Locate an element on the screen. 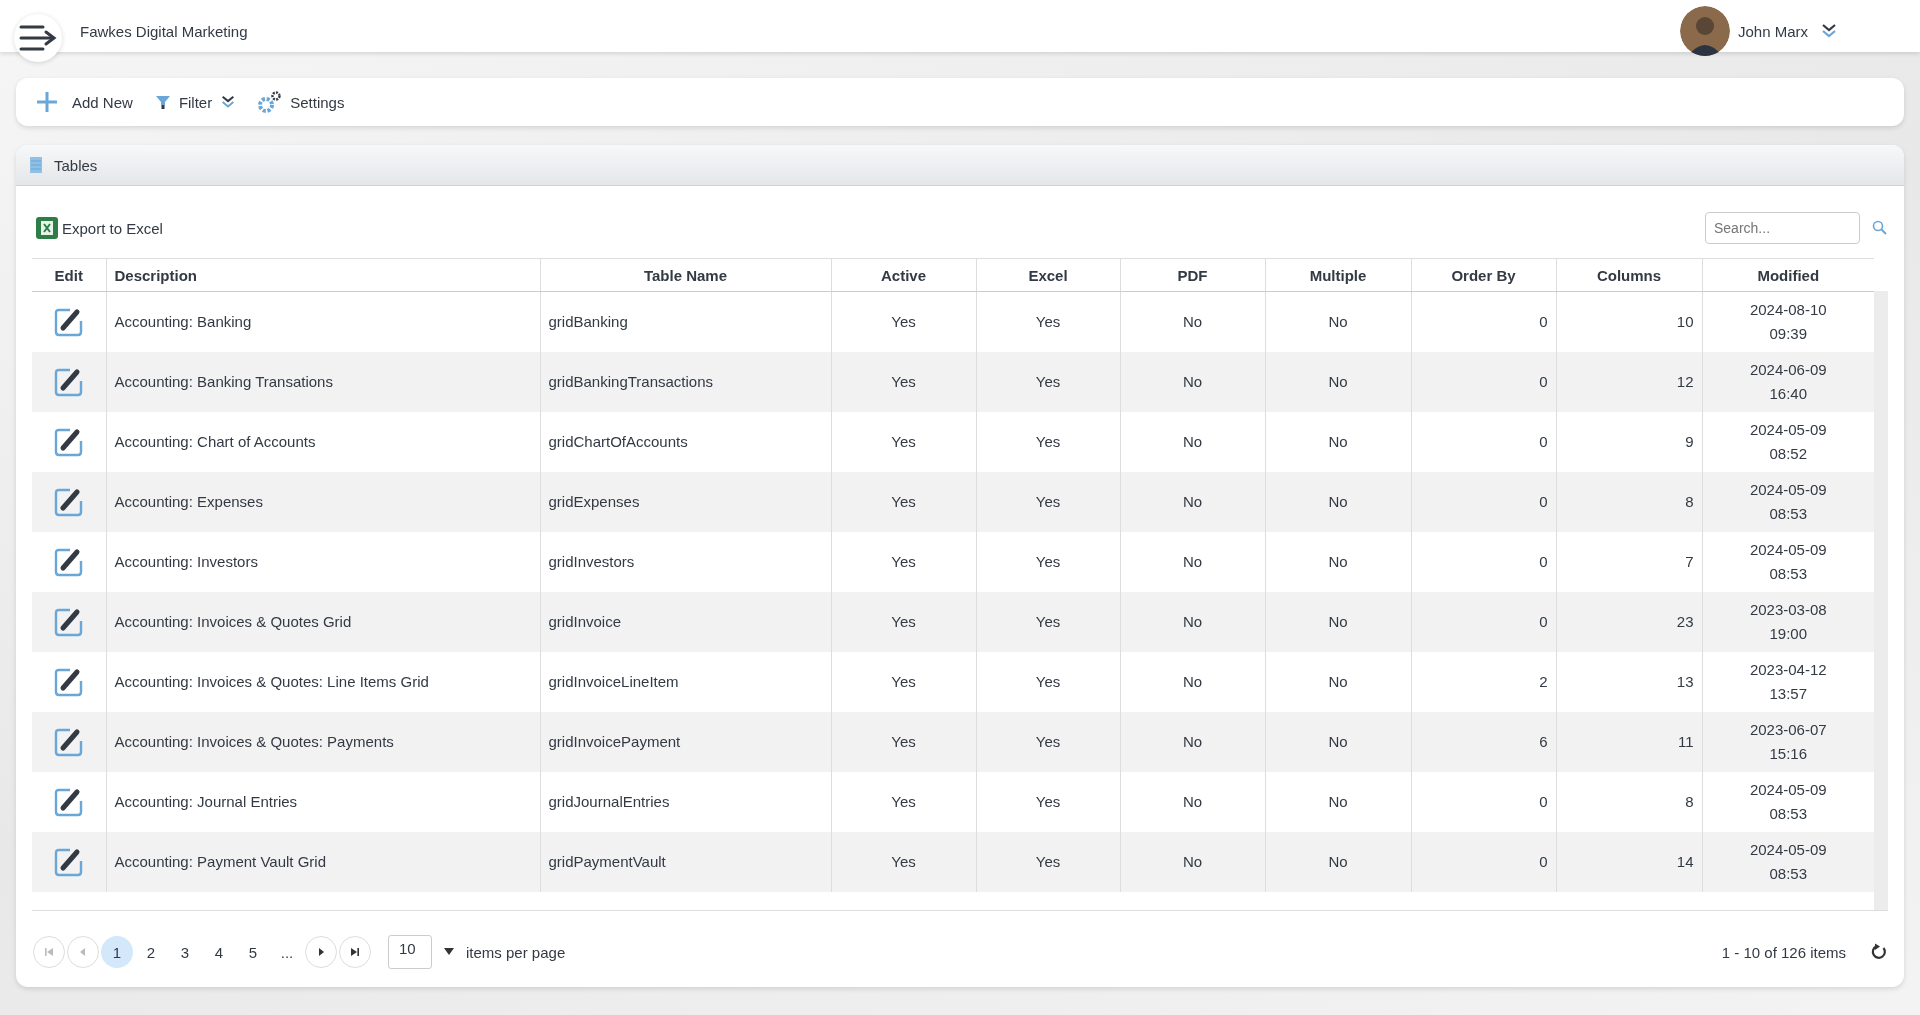  table-cell: Accounting: Banking is located at coordinates (323, 321).